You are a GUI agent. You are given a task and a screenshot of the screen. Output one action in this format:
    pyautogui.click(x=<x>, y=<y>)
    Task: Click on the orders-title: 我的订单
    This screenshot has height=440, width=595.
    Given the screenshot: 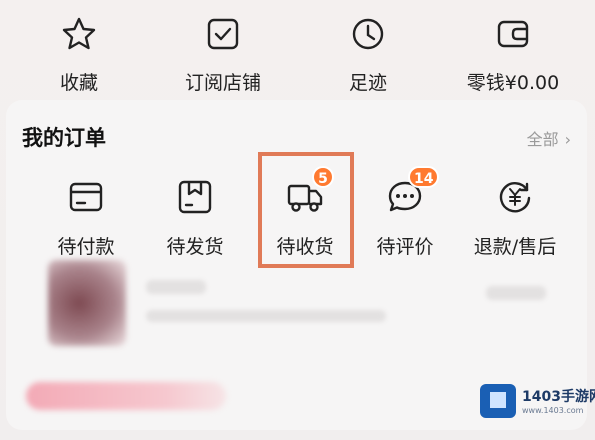 What is the action you would take?
    pyautogui.click(x=64, y=138)
    